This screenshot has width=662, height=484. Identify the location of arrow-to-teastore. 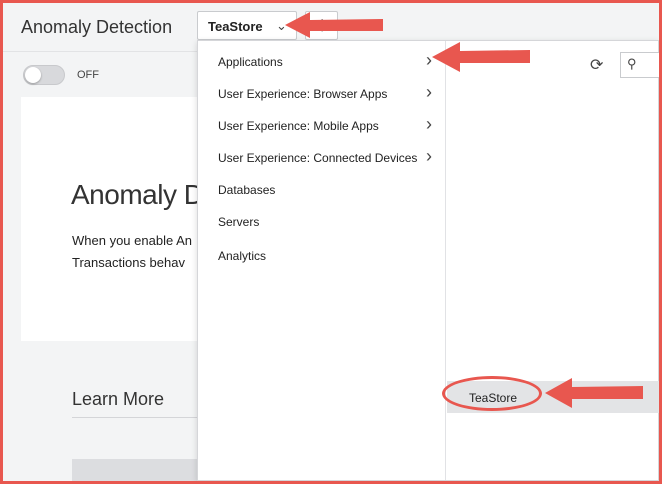
(594, 393).